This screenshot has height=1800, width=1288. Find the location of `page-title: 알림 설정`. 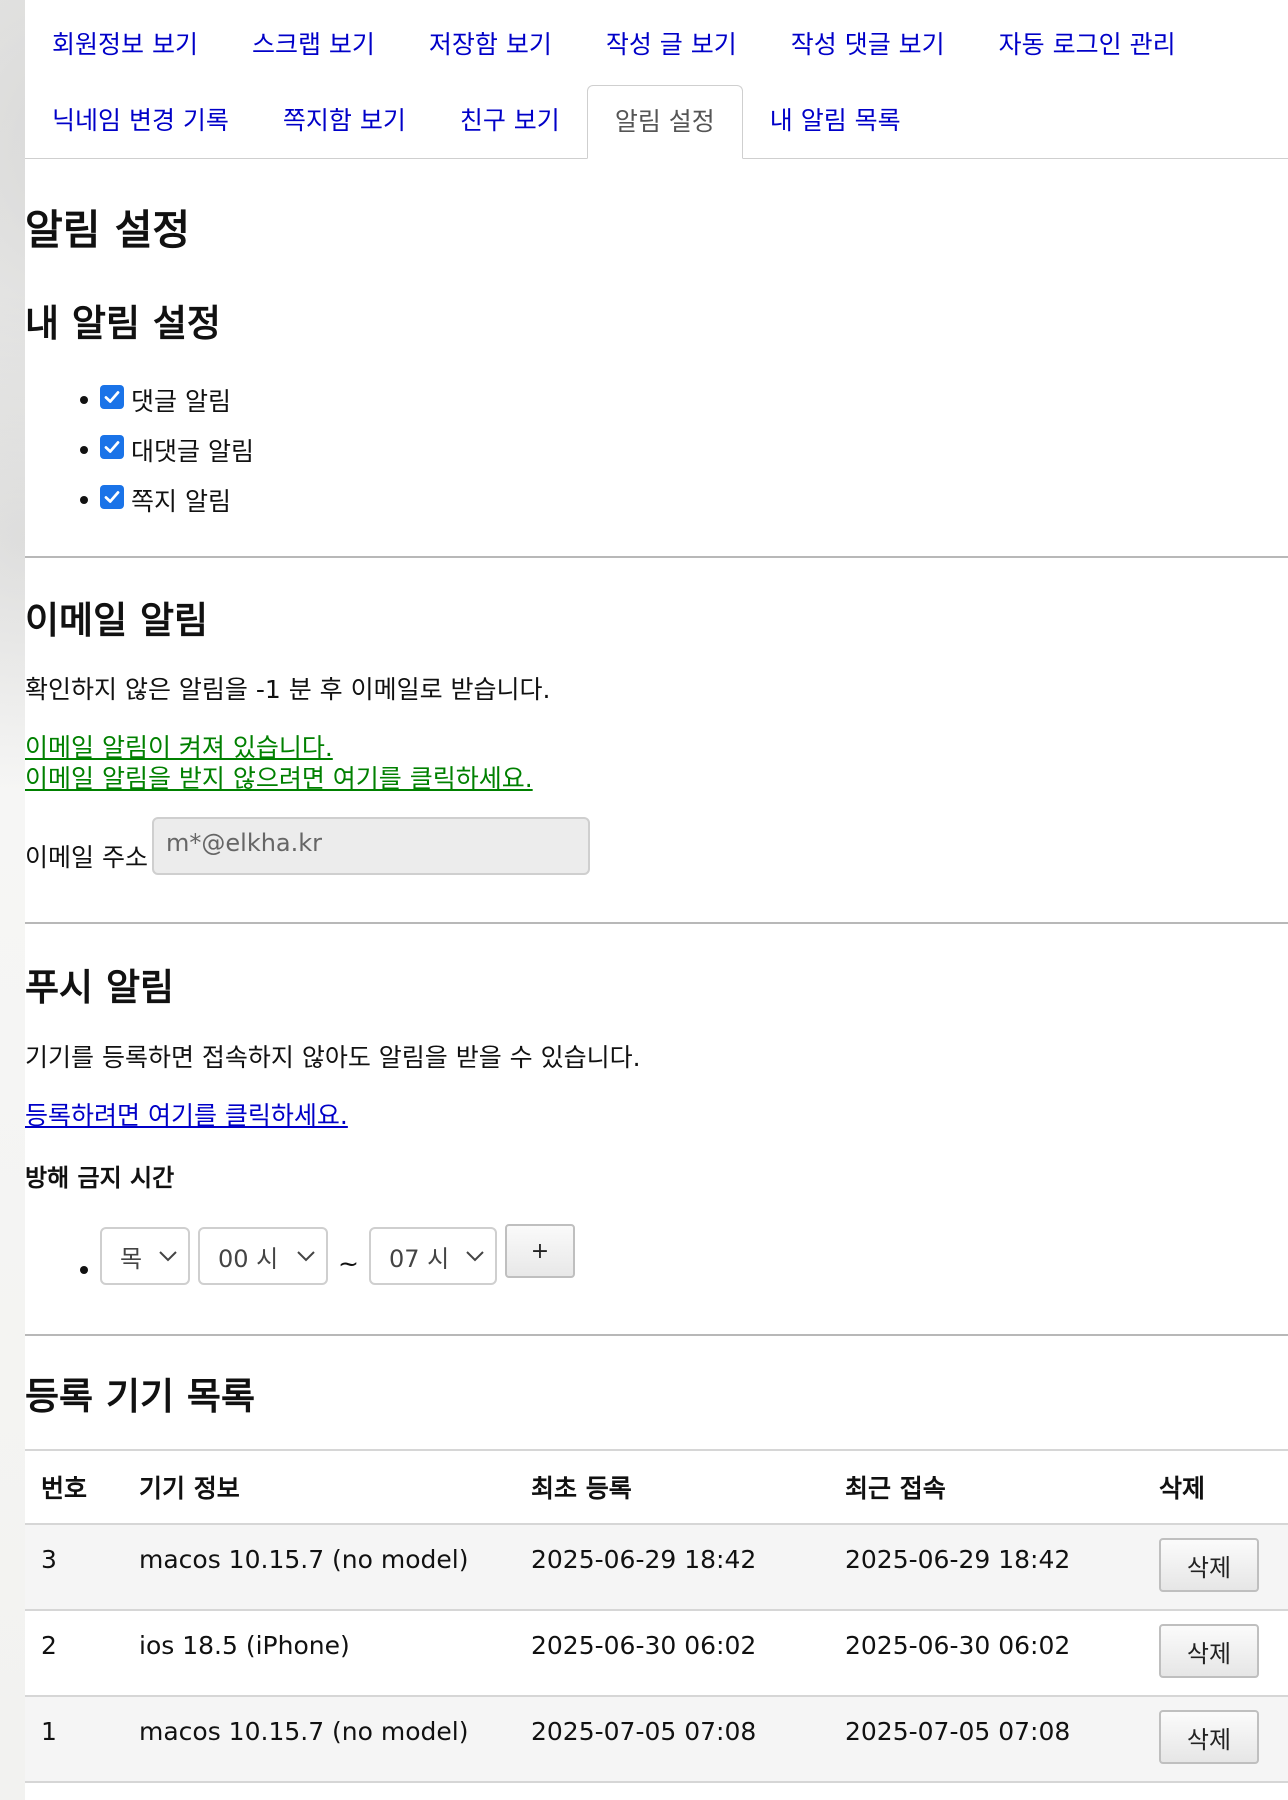

page-title: 알림 설정 is located at coordinates (108, 230).